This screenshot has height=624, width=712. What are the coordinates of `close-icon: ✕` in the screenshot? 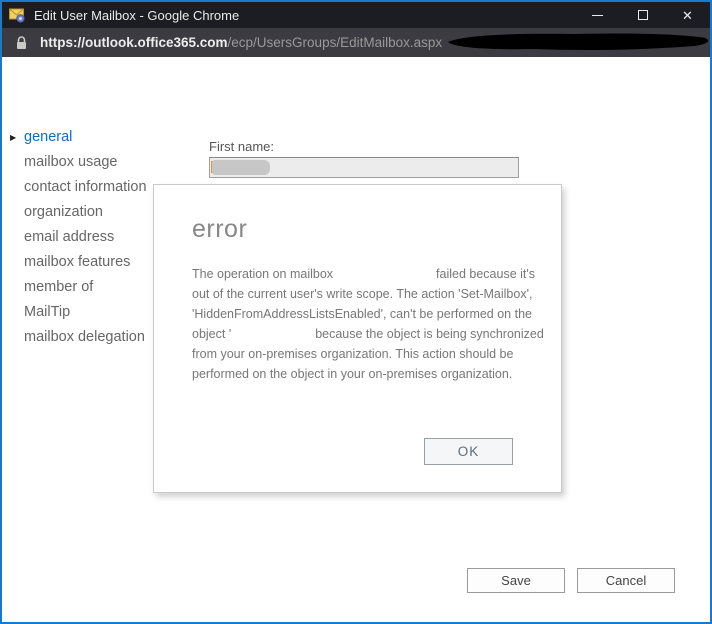 It's located at (687, 15).